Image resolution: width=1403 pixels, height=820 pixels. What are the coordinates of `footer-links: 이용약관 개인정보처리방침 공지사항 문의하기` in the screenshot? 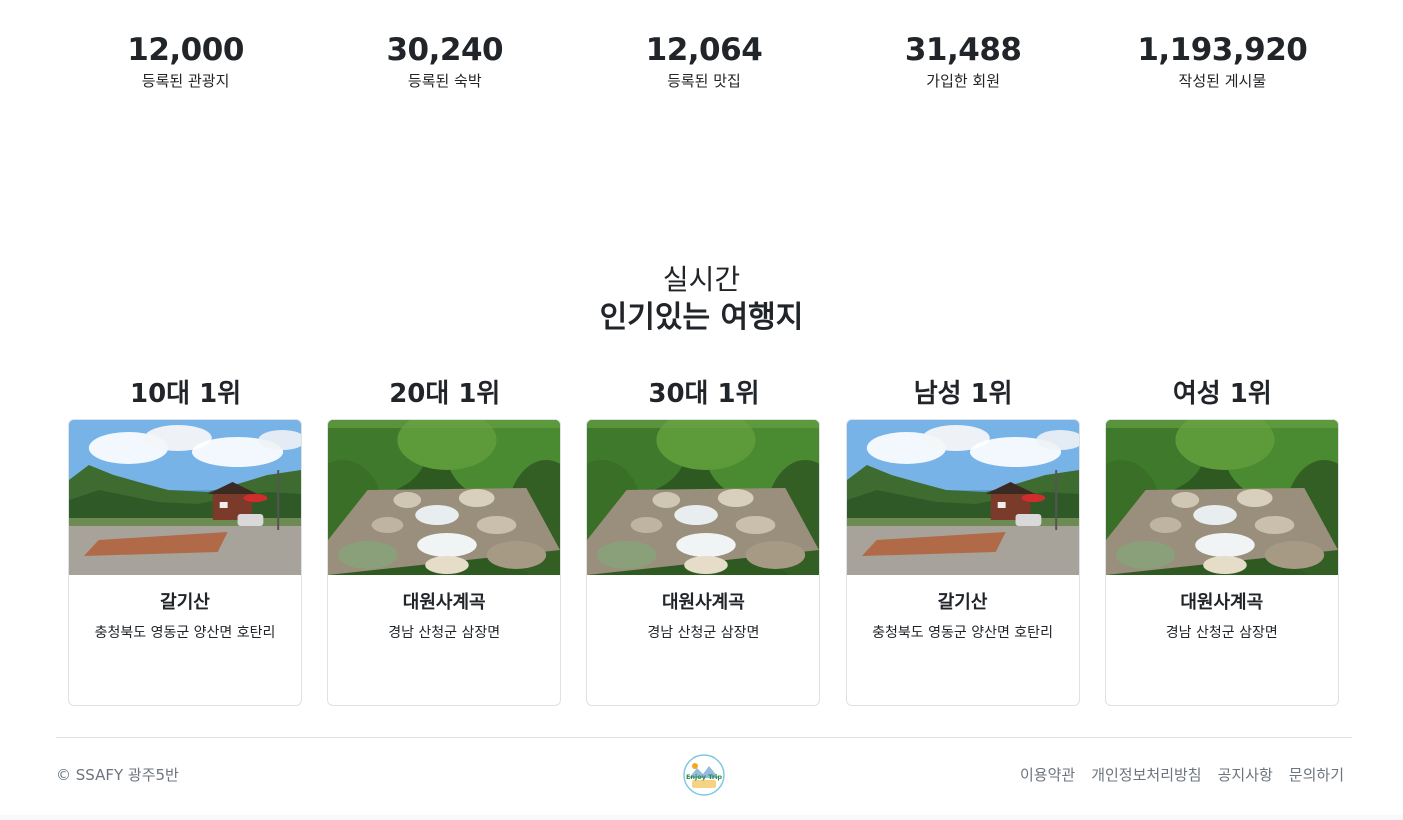 It's located at (1182, 775).